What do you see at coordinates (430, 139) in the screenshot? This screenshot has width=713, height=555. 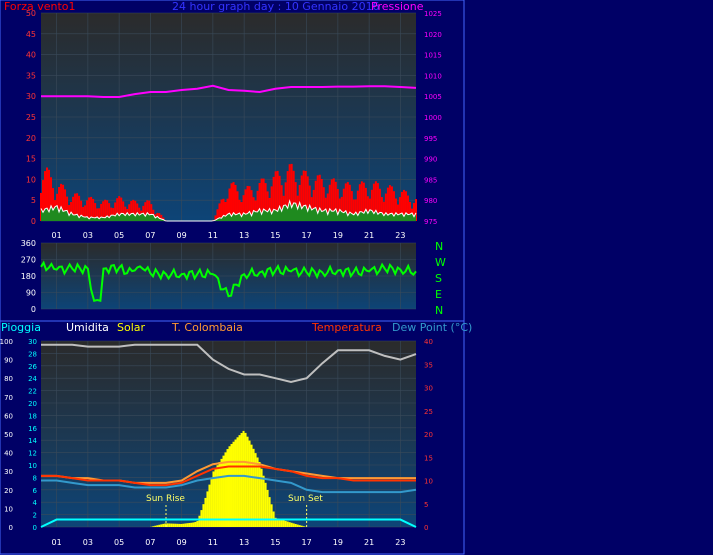 I see `pressure-tick-label: 995` at bounding box center [430, 139].